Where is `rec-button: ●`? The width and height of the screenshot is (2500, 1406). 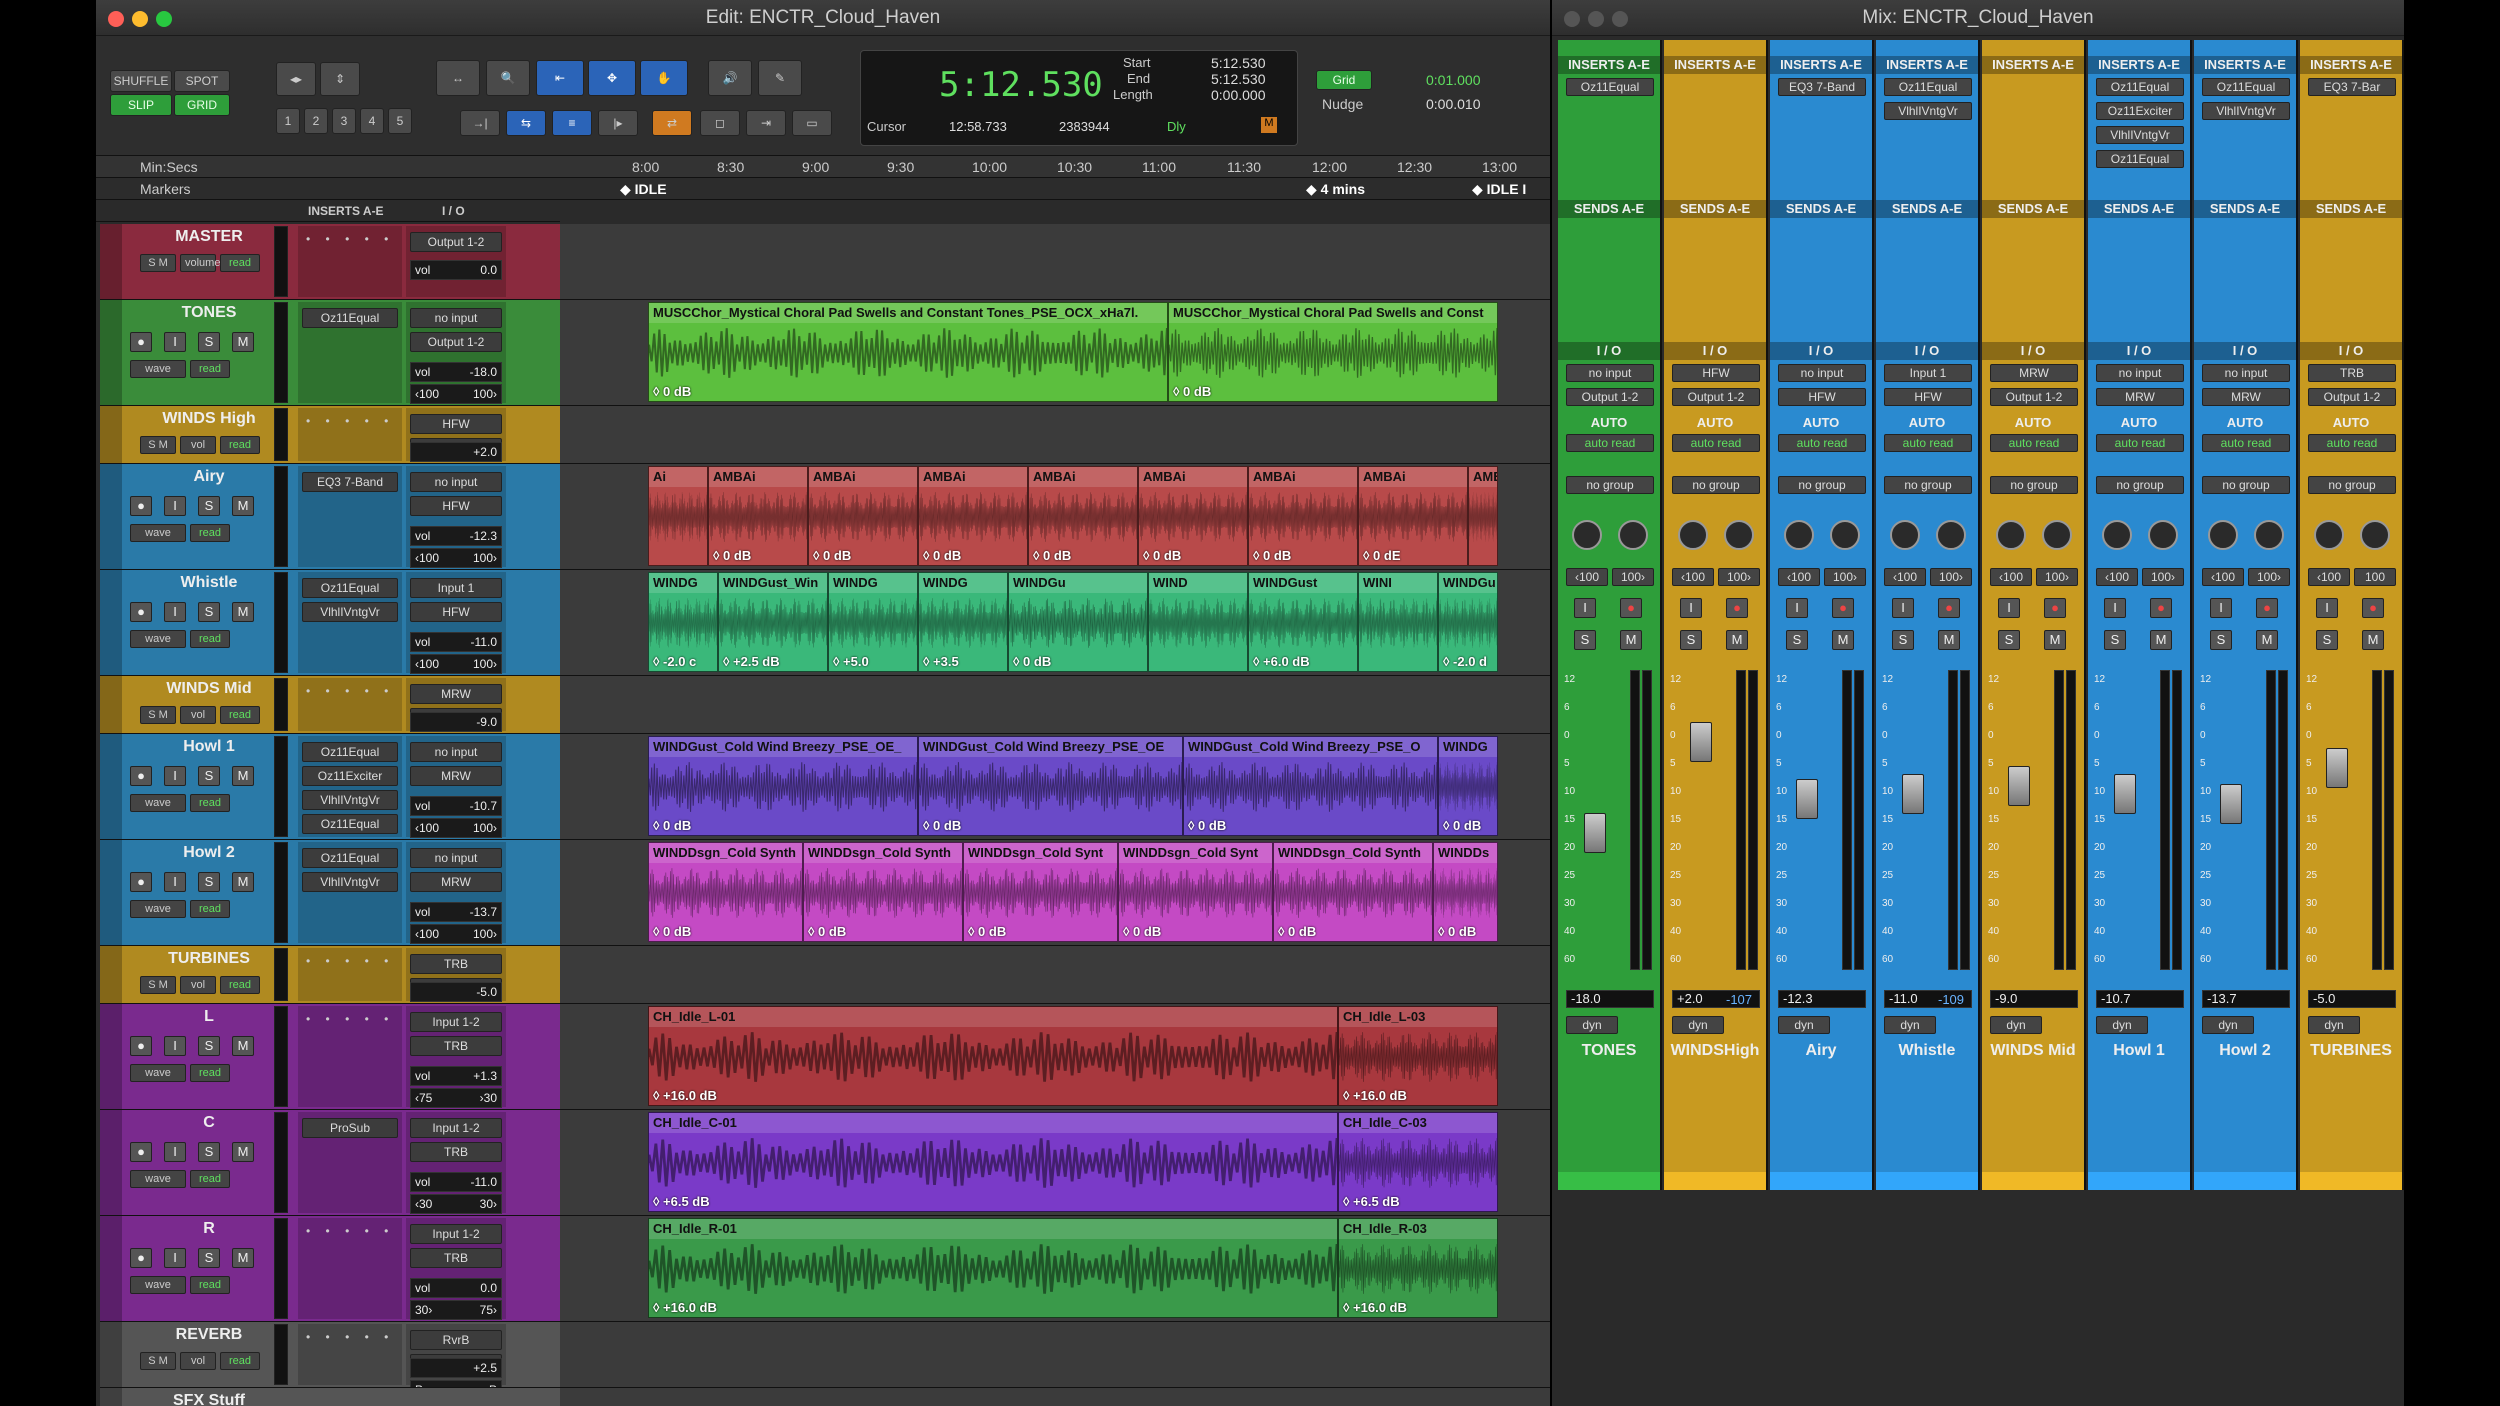
rec-button: ● is located at coordinates (141, 506).